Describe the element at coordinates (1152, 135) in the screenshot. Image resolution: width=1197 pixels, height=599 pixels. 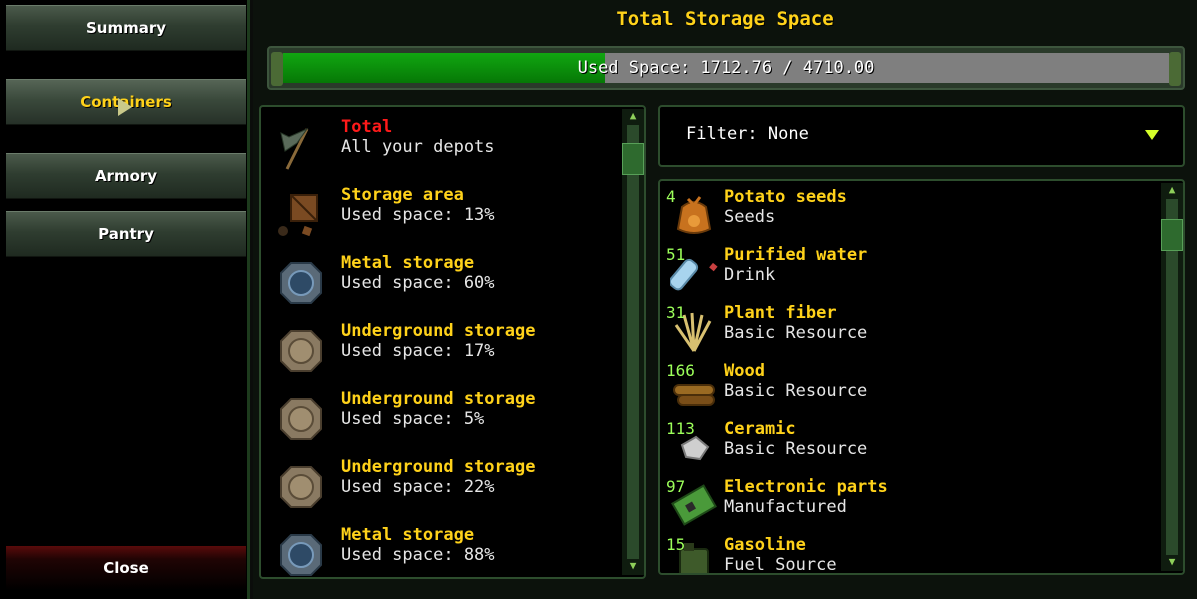
I see `chevron-down-icon` at that location.